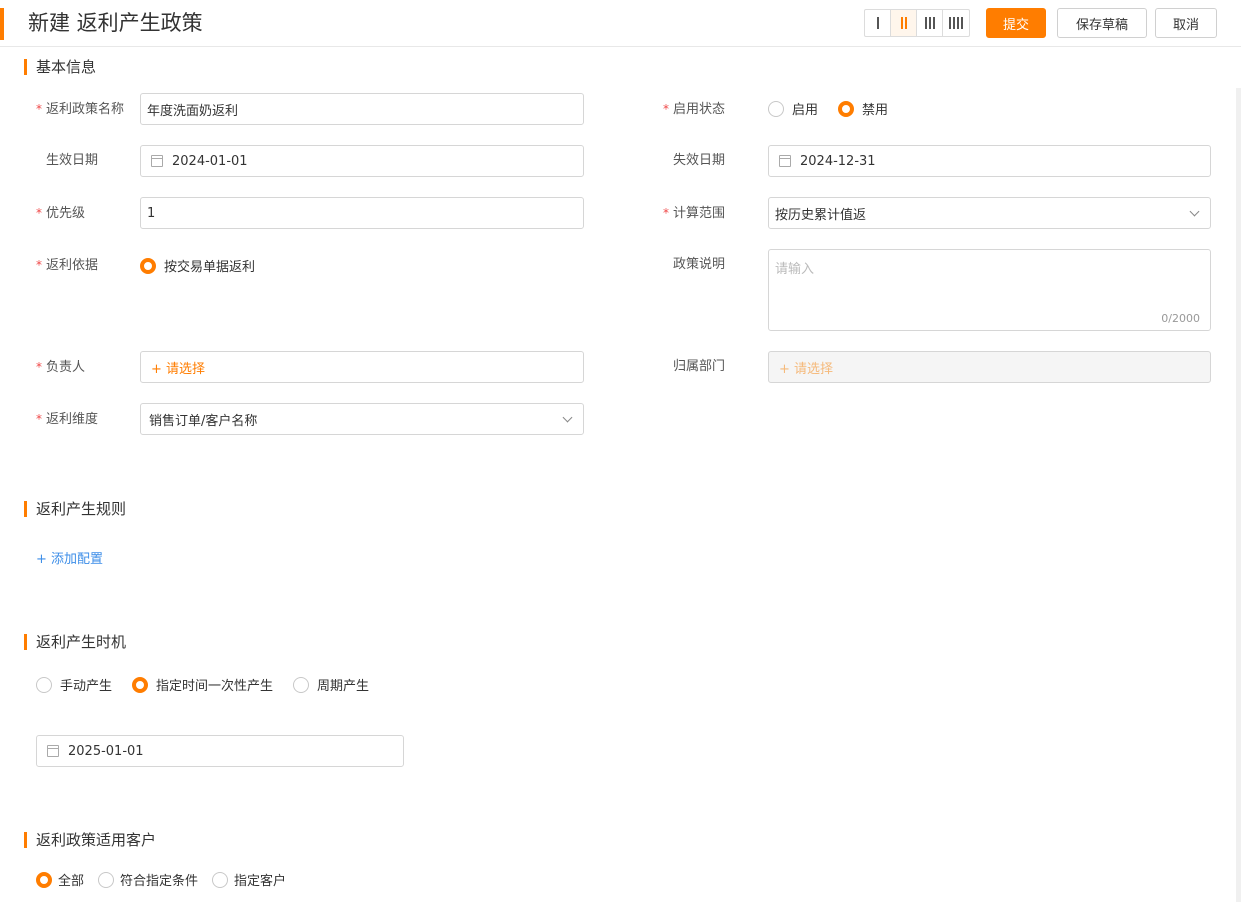 The image size is (1241, 904). I want to click on status-radio-disabled: 禁用, so click(863, 108).